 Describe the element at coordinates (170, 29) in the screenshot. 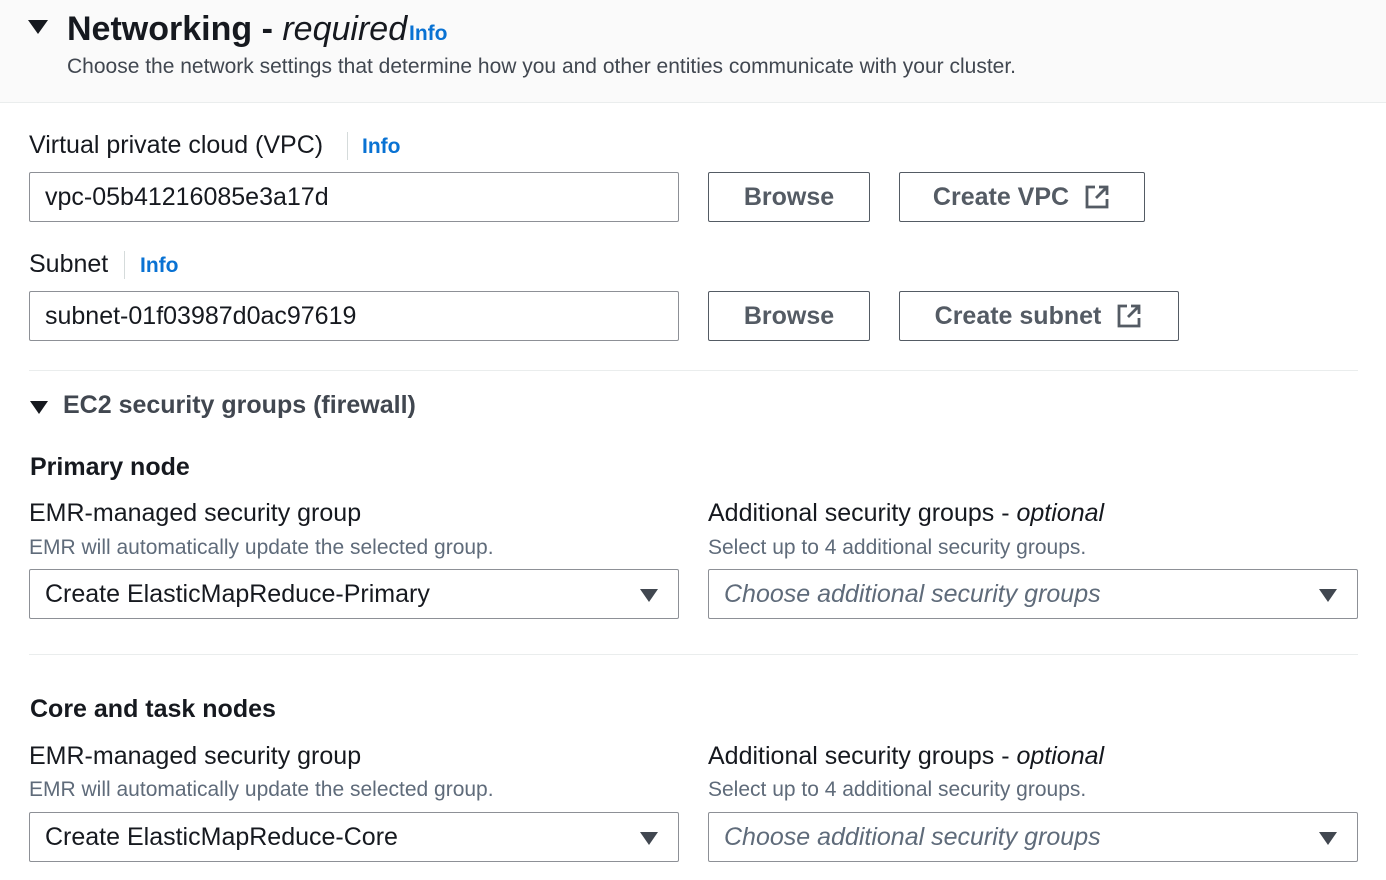

I see `section-title-text: Networking -` at that location.